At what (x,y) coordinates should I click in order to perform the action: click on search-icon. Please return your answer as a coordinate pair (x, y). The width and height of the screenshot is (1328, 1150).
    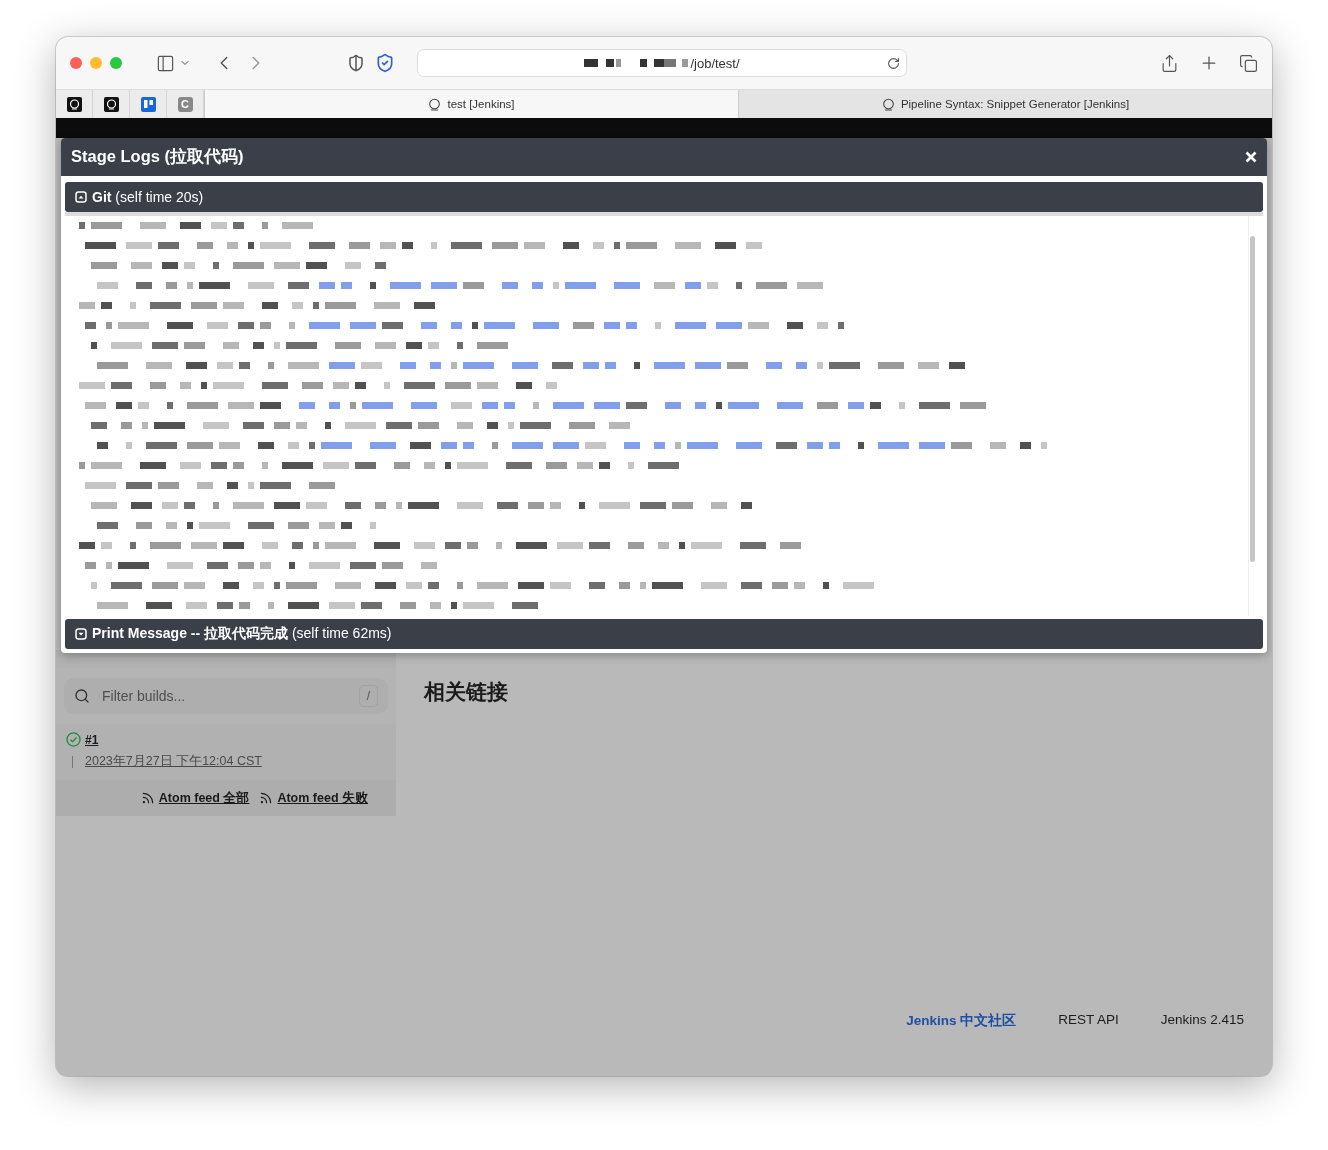
    Looking at the image, I should click on (82, 696).